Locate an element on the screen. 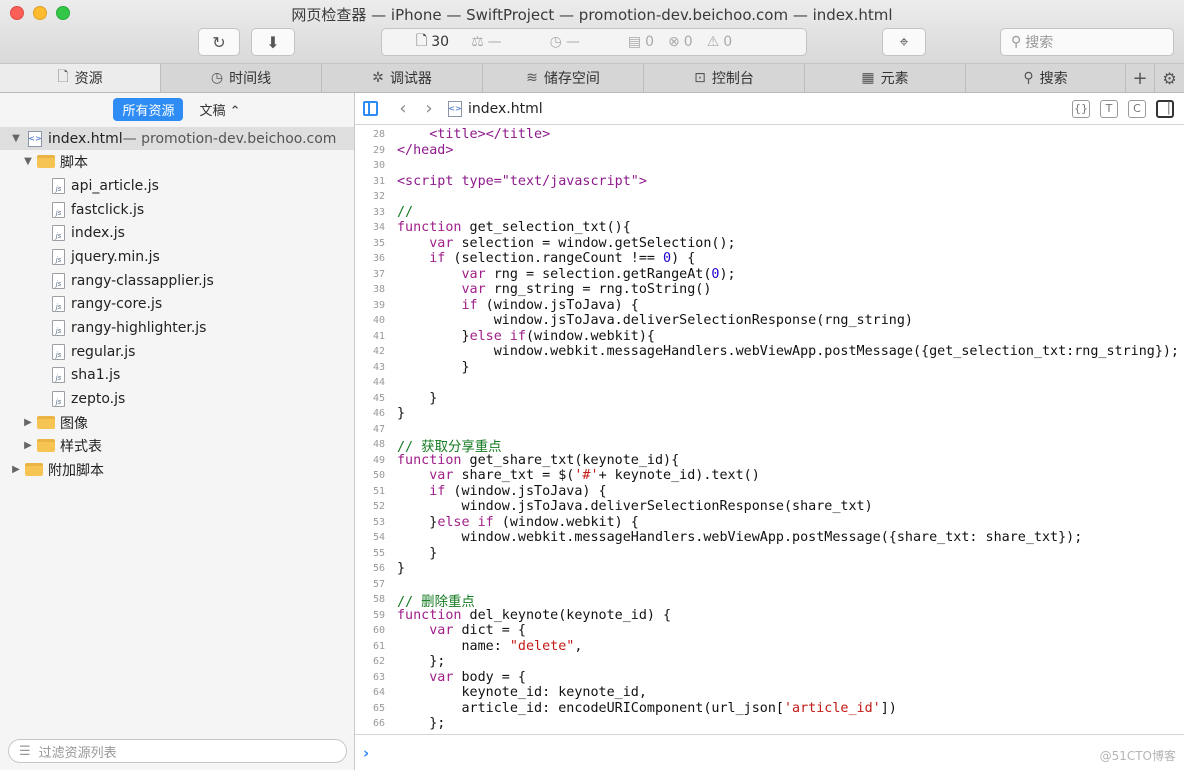 Image resolution: width=1184 pixels, height=770 pixels. code-line: 45 } is located at coordinates (769, 399).